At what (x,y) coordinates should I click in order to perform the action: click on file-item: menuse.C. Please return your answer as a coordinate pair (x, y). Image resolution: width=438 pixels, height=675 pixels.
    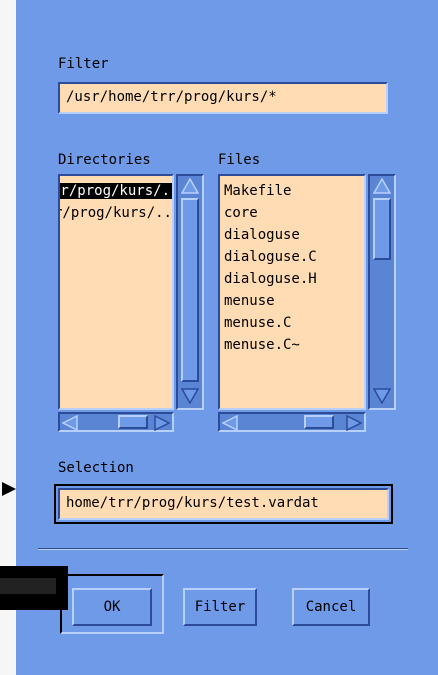
    Looking at the image, I should click on (292, 323).